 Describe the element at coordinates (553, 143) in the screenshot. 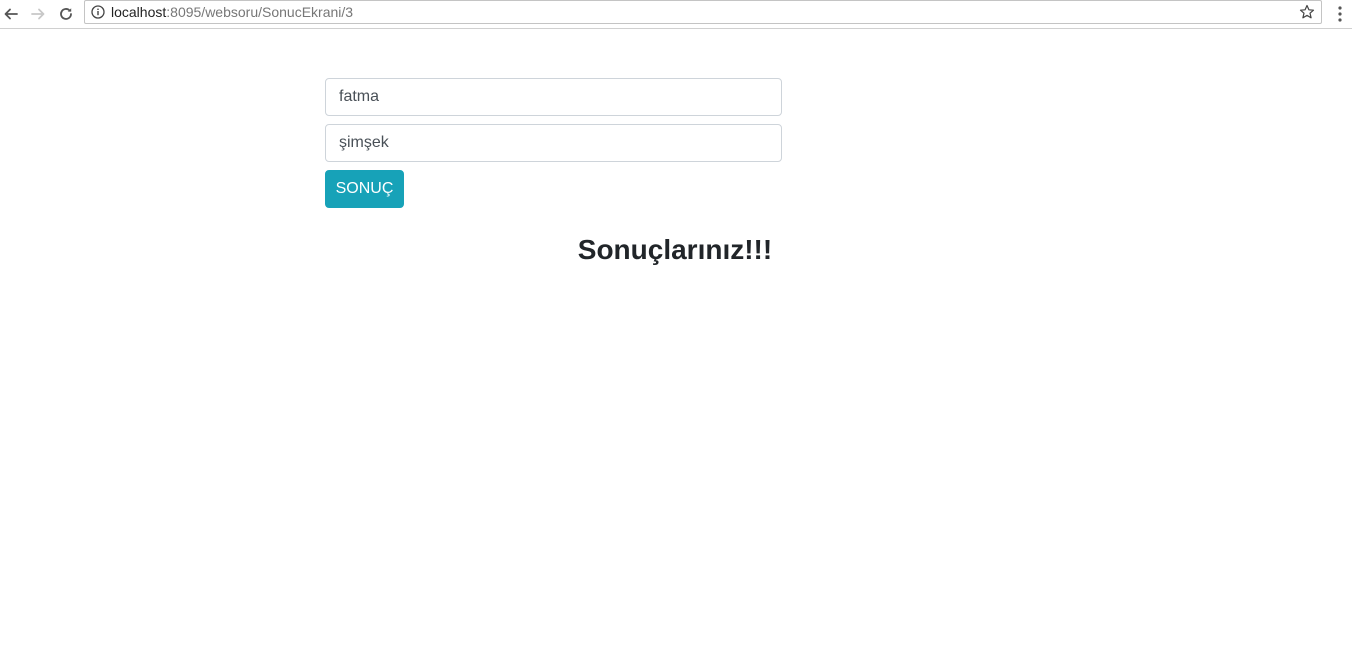

I see `surname-input` at that location.